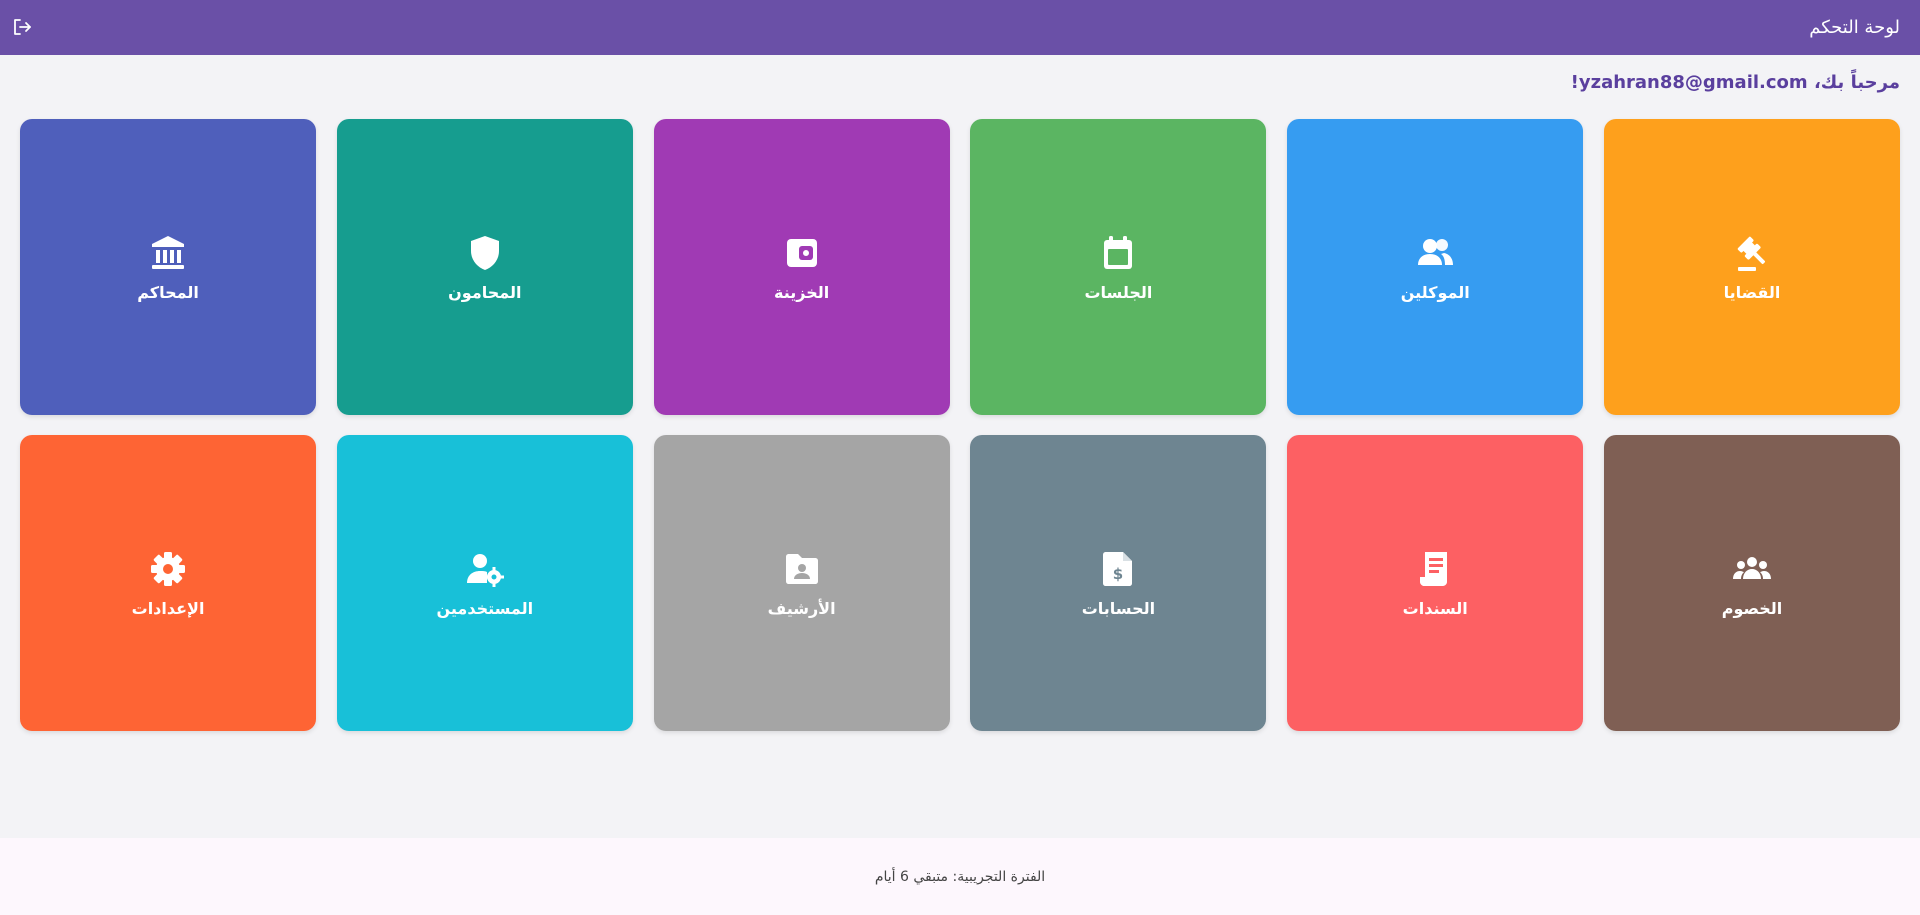 Image resolution: width=1920 pixels, height=915 pixels. I want to click on invoice-dollar-icon: $, so click(1118, 569).